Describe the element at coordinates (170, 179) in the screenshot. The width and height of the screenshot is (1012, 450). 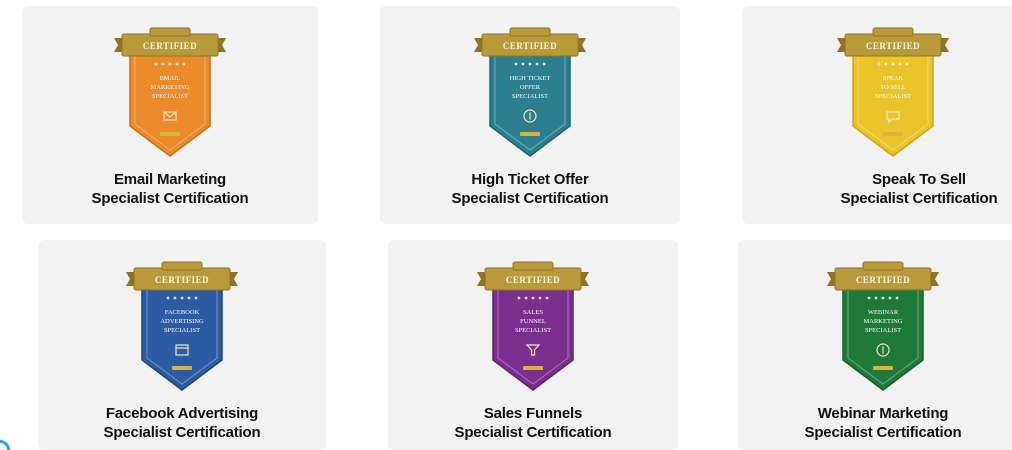
I see `certification-title-line1: Email Marketing` at that location.